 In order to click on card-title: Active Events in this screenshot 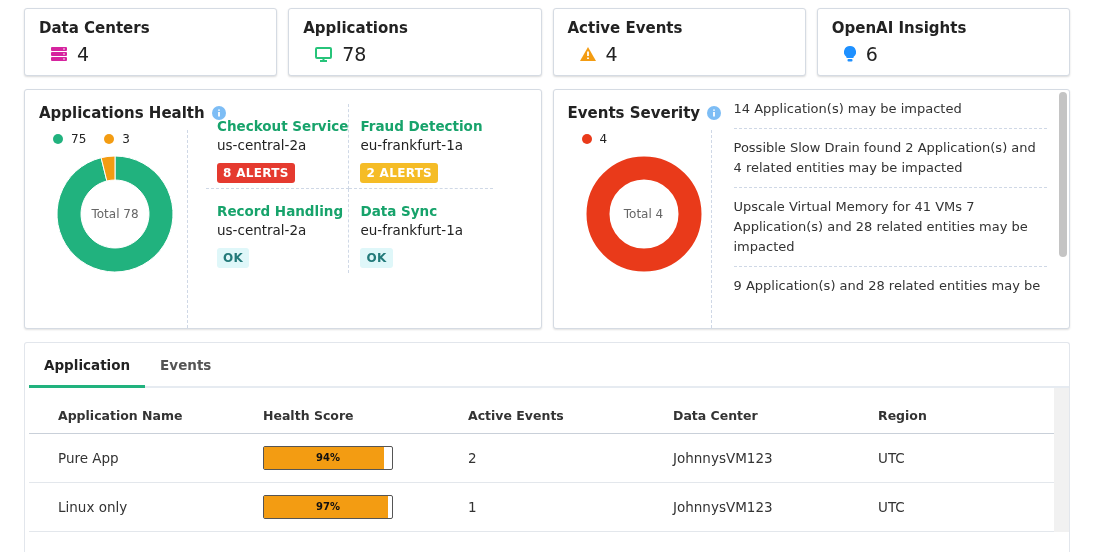, I will do `click(625, 28)`.